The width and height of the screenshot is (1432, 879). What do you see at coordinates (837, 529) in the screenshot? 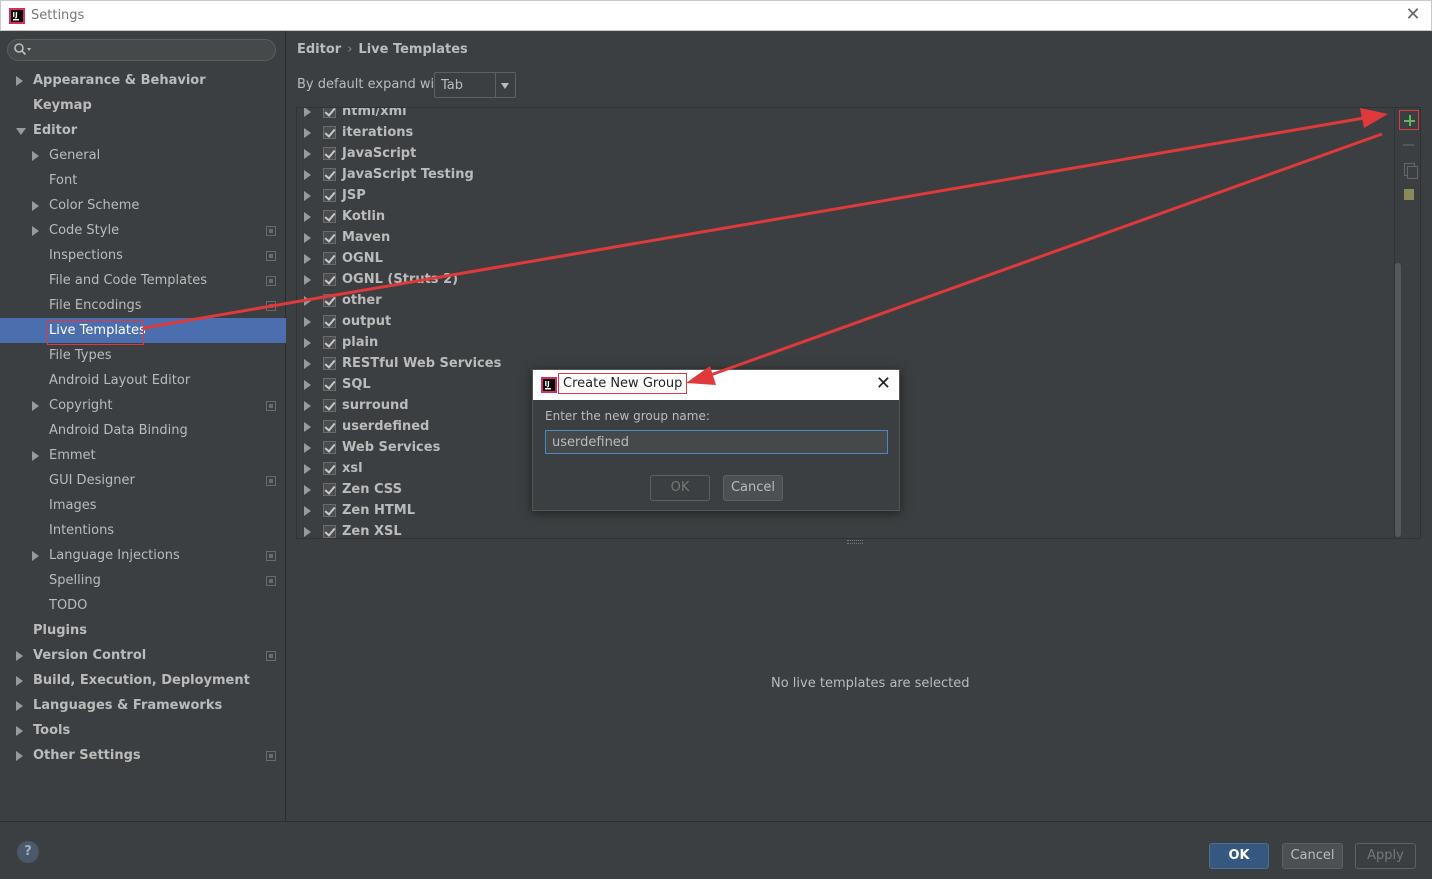
I see `template-group-row: Zen XSL` at bounding box center [837, 529].